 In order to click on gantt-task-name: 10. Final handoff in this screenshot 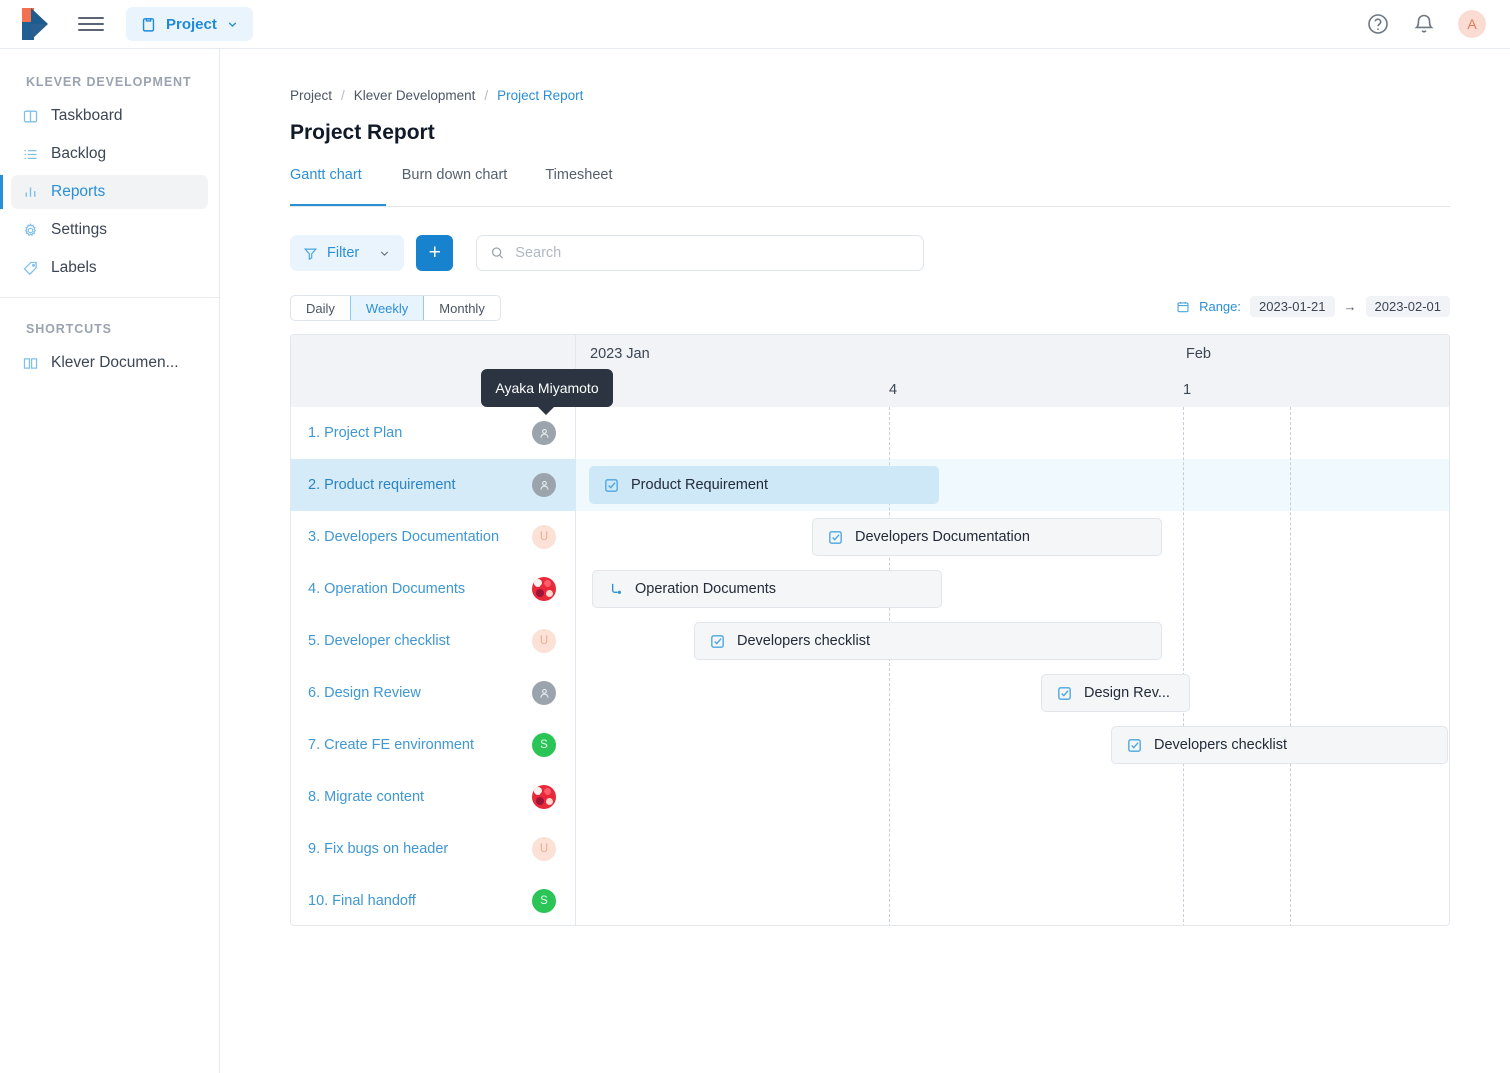, I will do `click(362, 901)`.